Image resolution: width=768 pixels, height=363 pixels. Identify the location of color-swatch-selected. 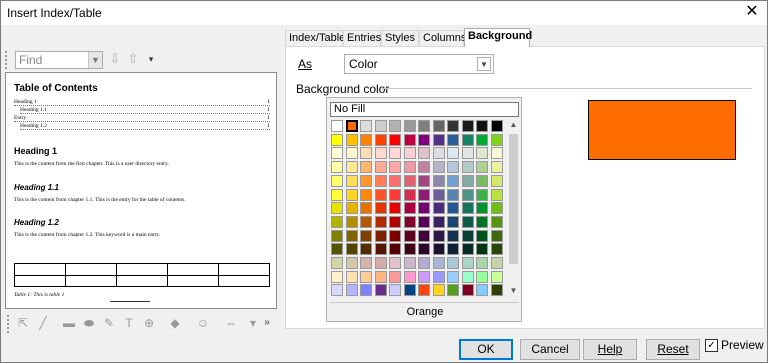
(351, 126).